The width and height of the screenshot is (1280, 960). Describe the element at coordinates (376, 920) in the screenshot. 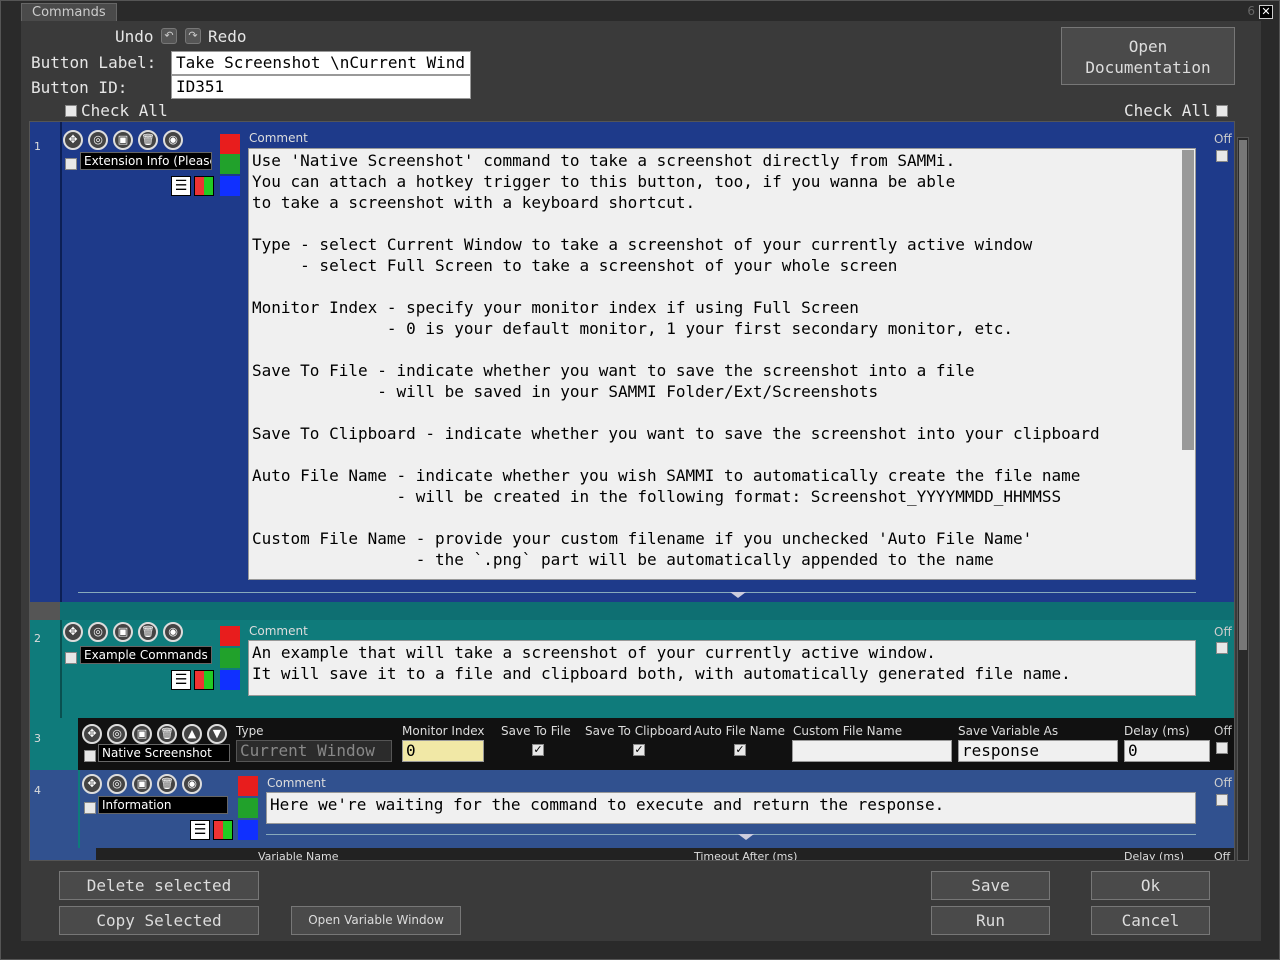

I see `open-variable-window-button: Open Variable Window` at that location.